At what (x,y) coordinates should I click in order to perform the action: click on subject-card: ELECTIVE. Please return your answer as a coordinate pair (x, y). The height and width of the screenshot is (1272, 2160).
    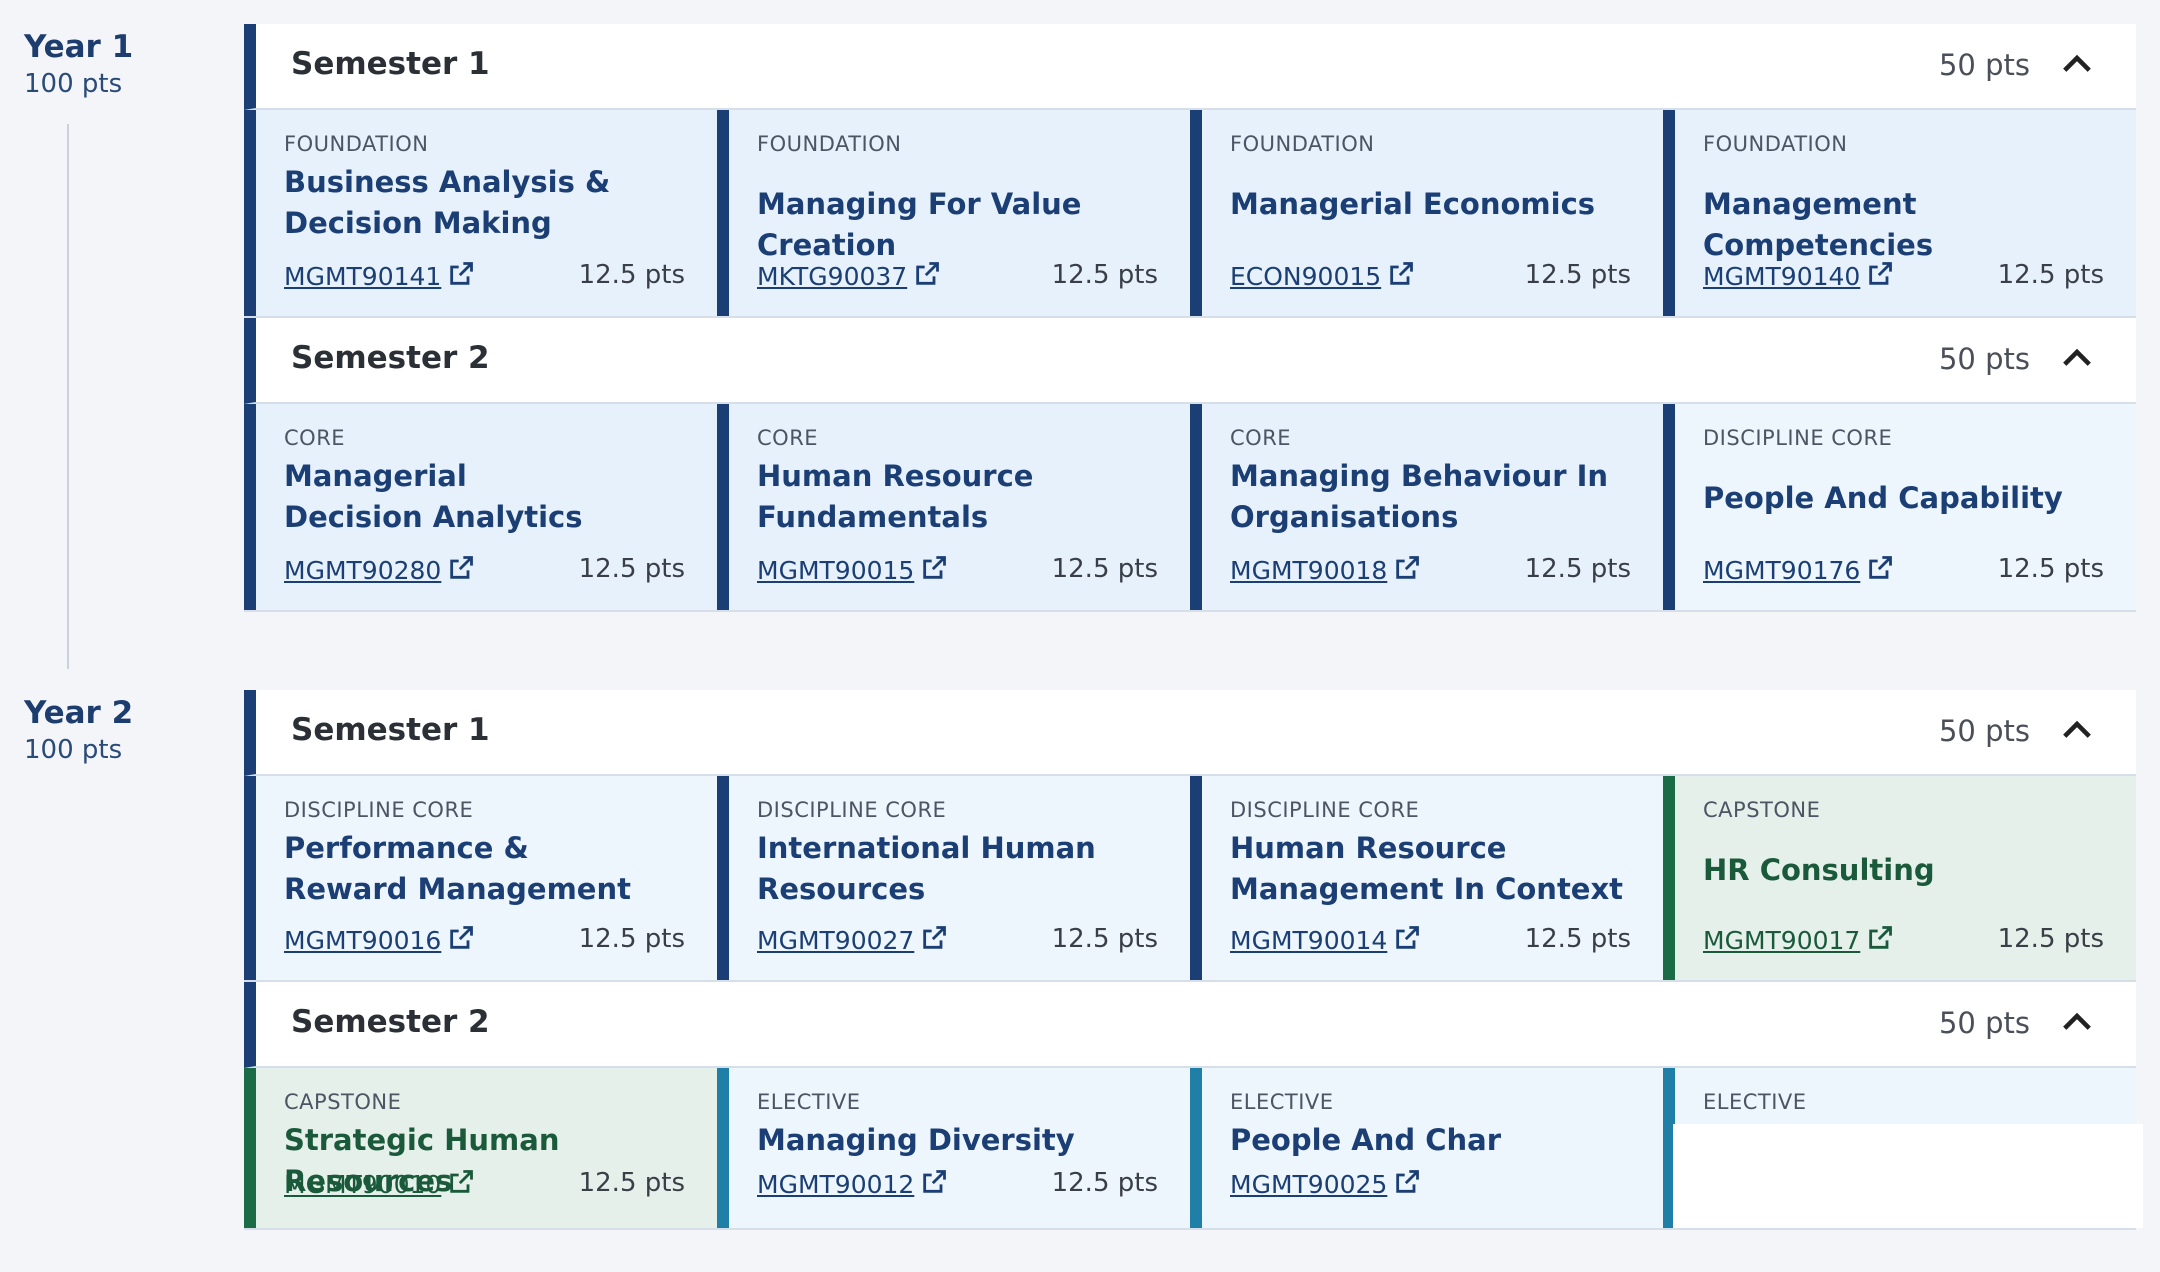
    Looking at the image, I should click on (1903, 1148).